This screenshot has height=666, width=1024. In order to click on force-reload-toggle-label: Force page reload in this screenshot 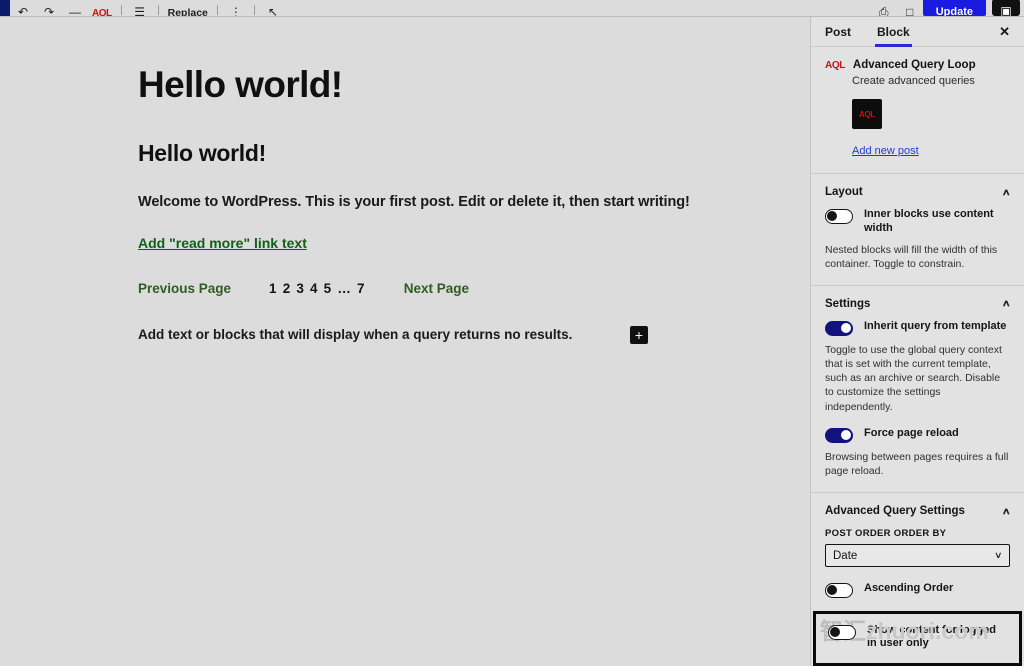, I will do `click(911, 432)`.